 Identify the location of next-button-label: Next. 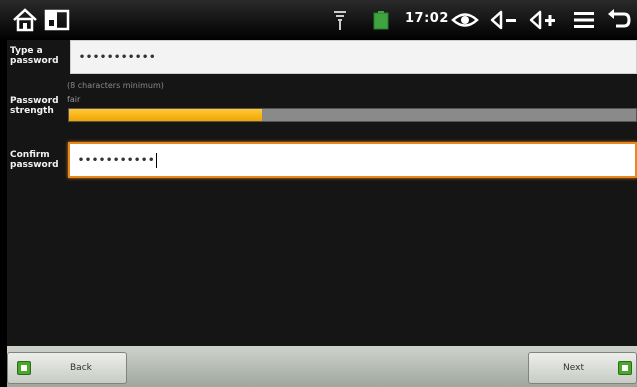
(573, 368).